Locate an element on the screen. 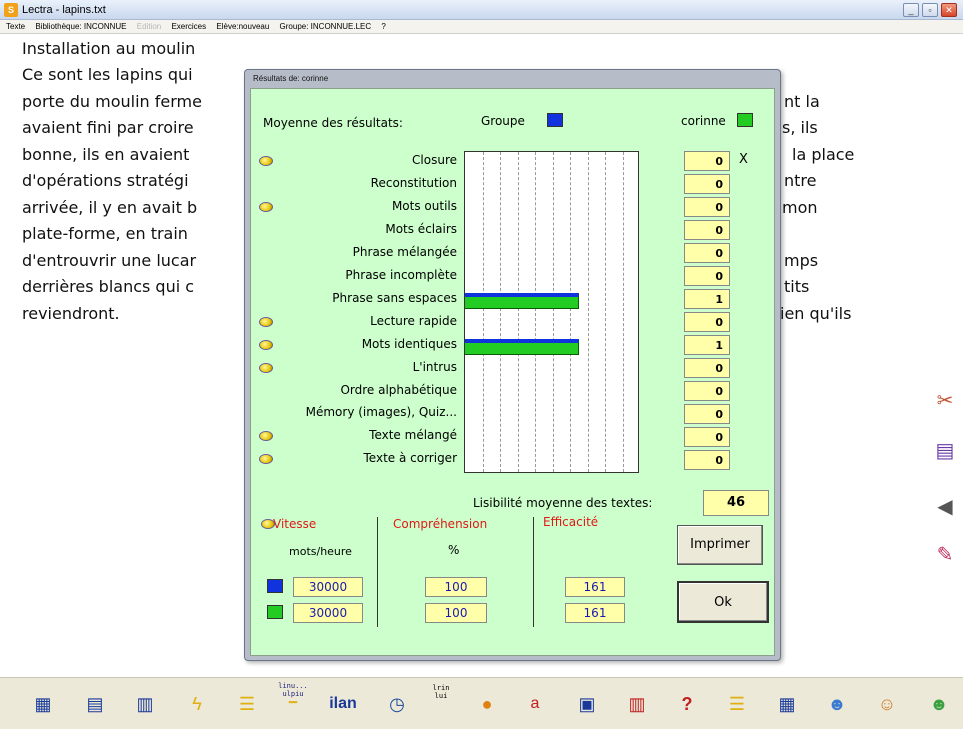 The height and width of the screenshot is (729, 963). moyenne-label: Moyenne des résultats: is located at coordinates (333, 123).